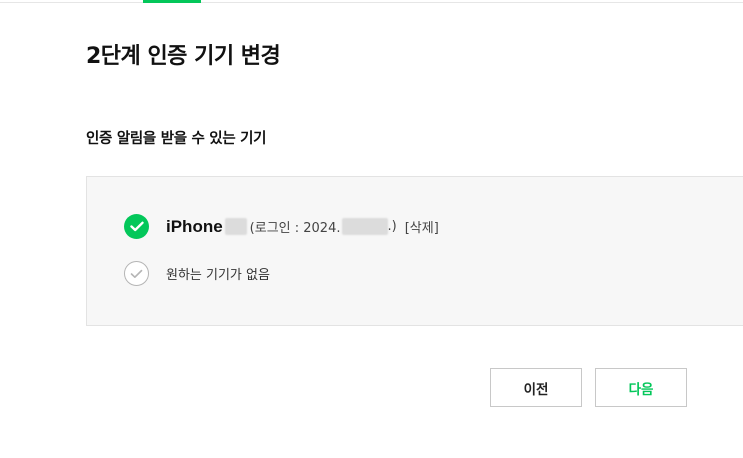 The width and height of the screenshot is (743, 458). What do you see at coordinates (295, 228) in the screenshot?
I see `login-date-prefix: (로그인 : 2024.` at bounding box center [295, 228].